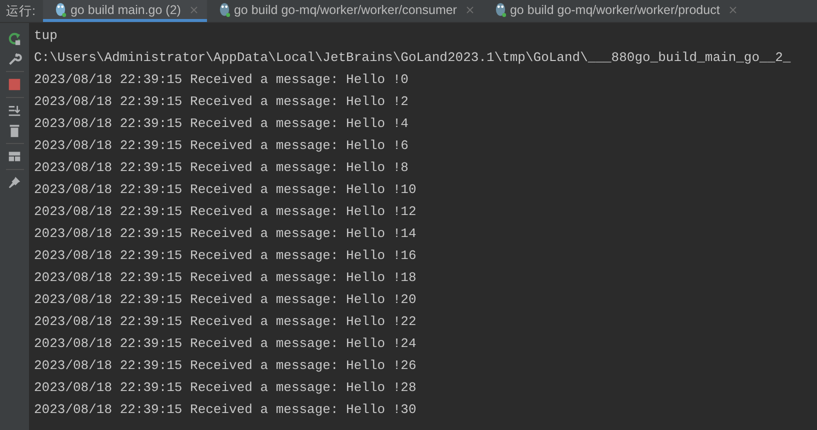  What do you see at coordinates (413, 58) in the screenshot?
I see `console-line: C:\Users\Administrator\AppData\Local\JetBrains\GoLand2023.1\tmp\GoLand\___880go_build_main_go__2_` at bounding box center [413, 58].